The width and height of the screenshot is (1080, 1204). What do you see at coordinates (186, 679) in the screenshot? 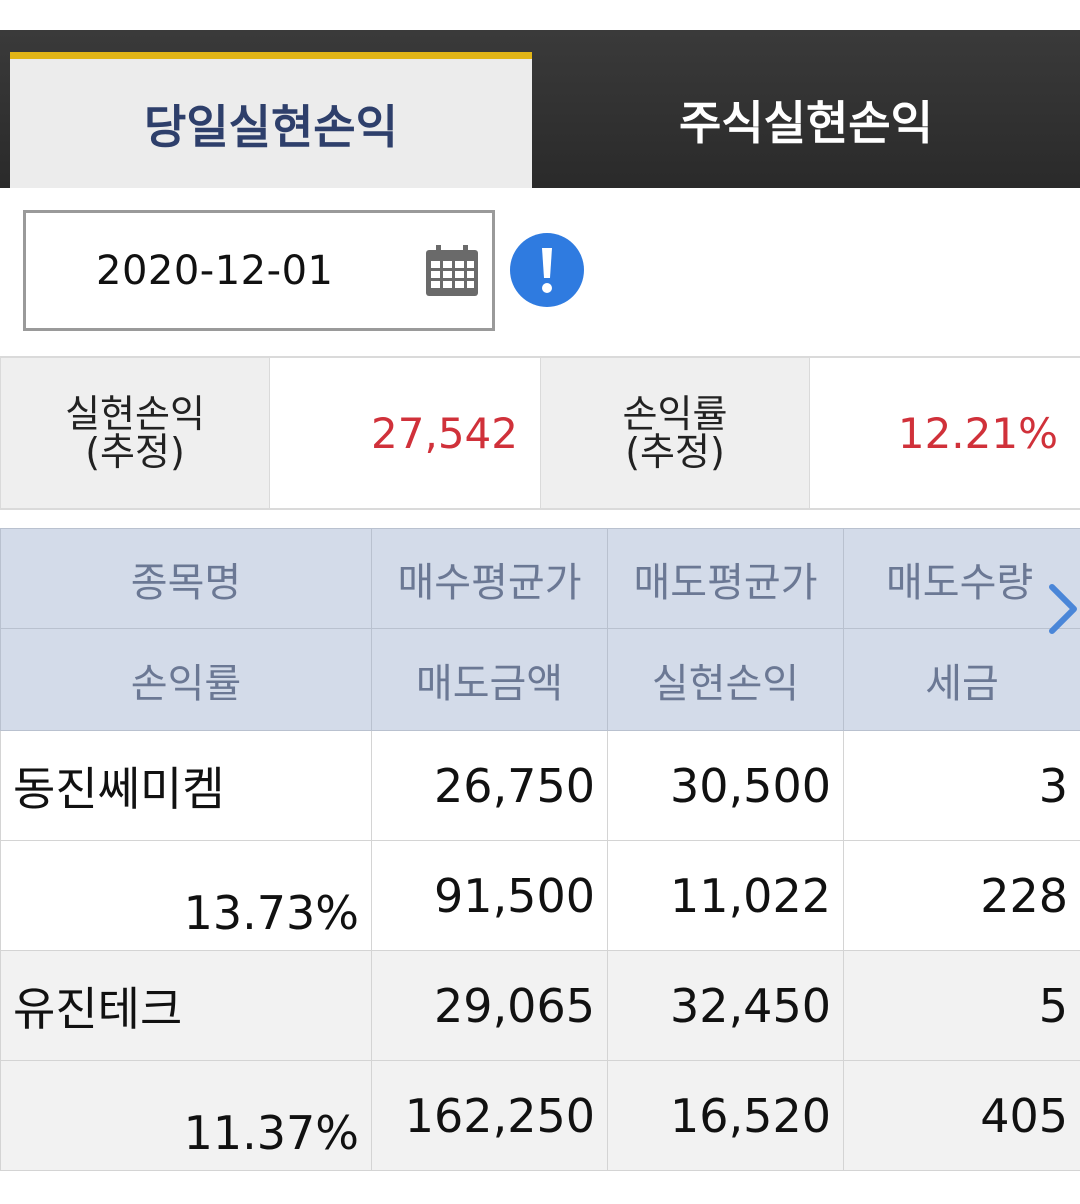
I see `col-header-profit-rate: 손익률` at bounding box center [186, 679].